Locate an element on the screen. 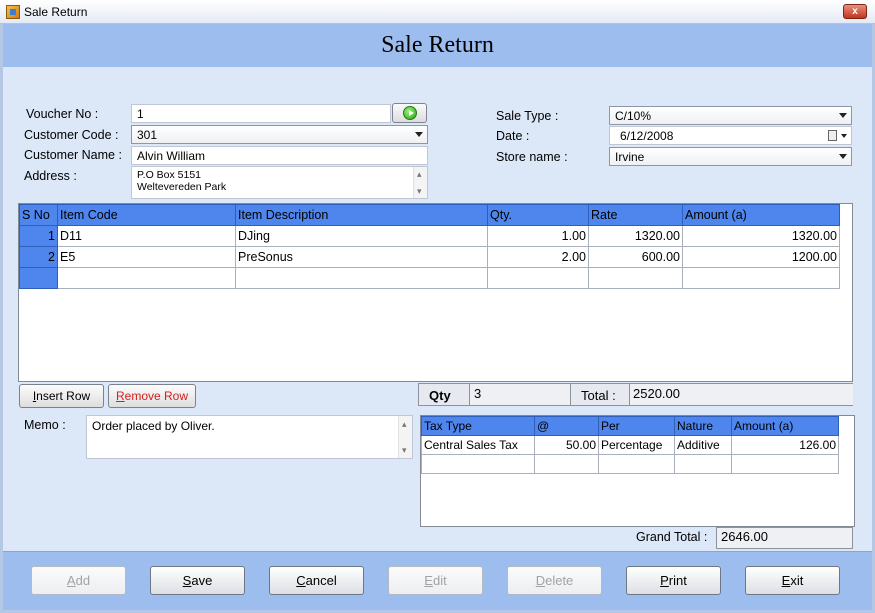  col-tax-type: Tax Type is located at coordinates (478, 426).